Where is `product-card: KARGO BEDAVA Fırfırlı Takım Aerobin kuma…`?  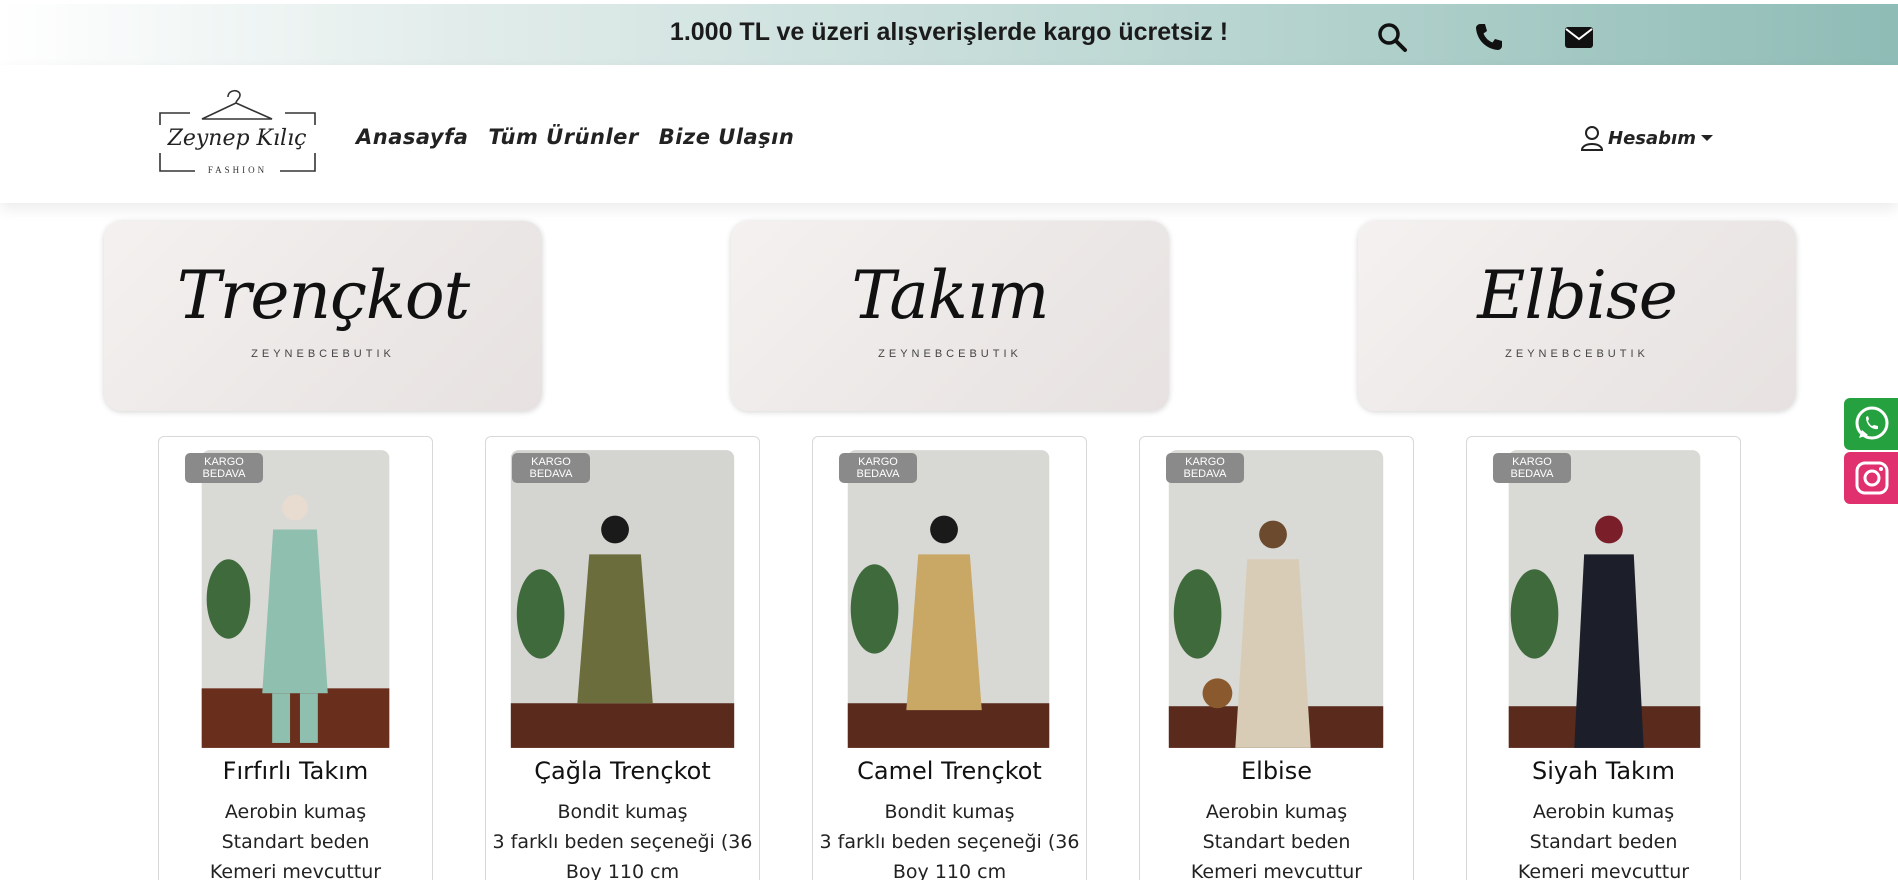
product-card: KARGO BEDAVA Fırfırlı Takım Aerobin kuma… is located at coordinates (295, 658).